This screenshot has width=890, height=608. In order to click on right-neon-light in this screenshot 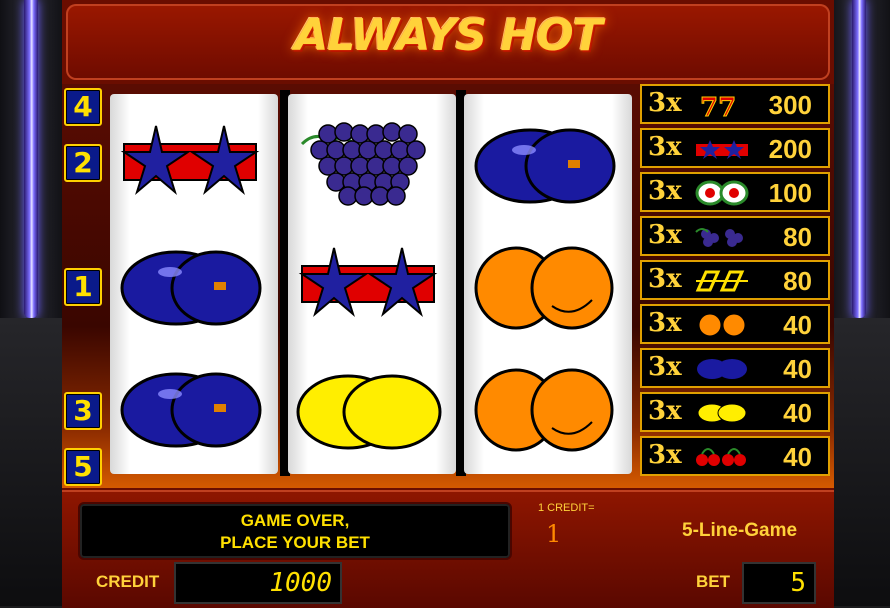, I will do `click(859, 159)`.